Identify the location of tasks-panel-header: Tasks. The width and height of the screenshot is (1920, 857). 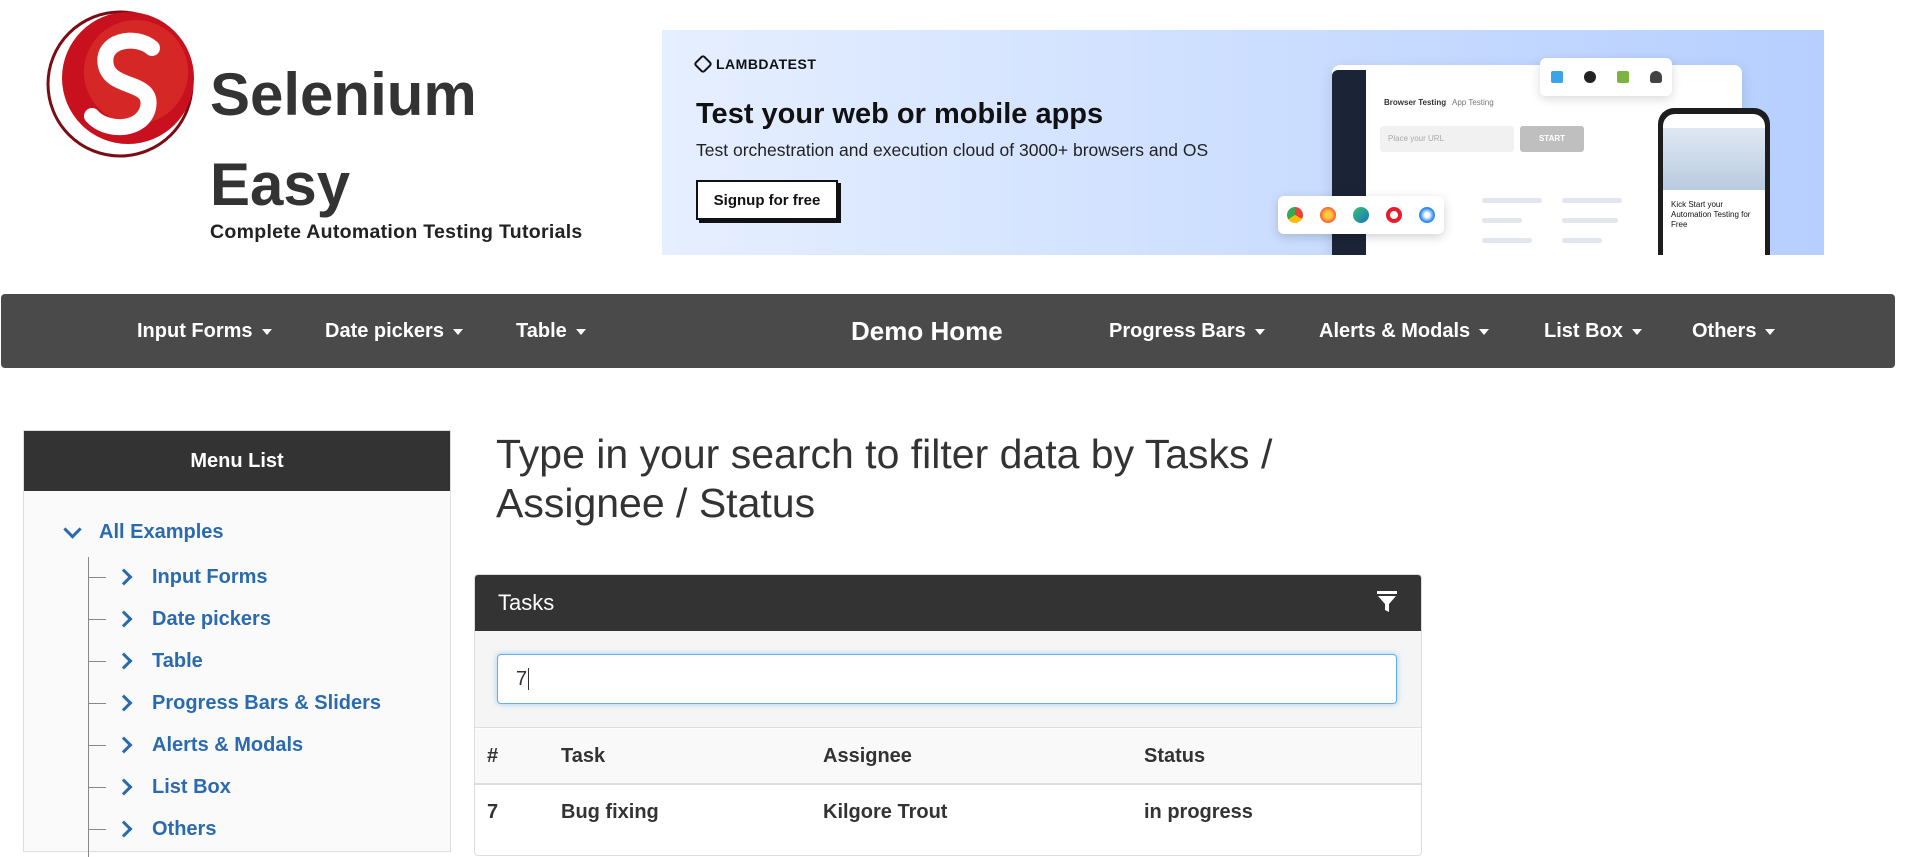
(948, 603).